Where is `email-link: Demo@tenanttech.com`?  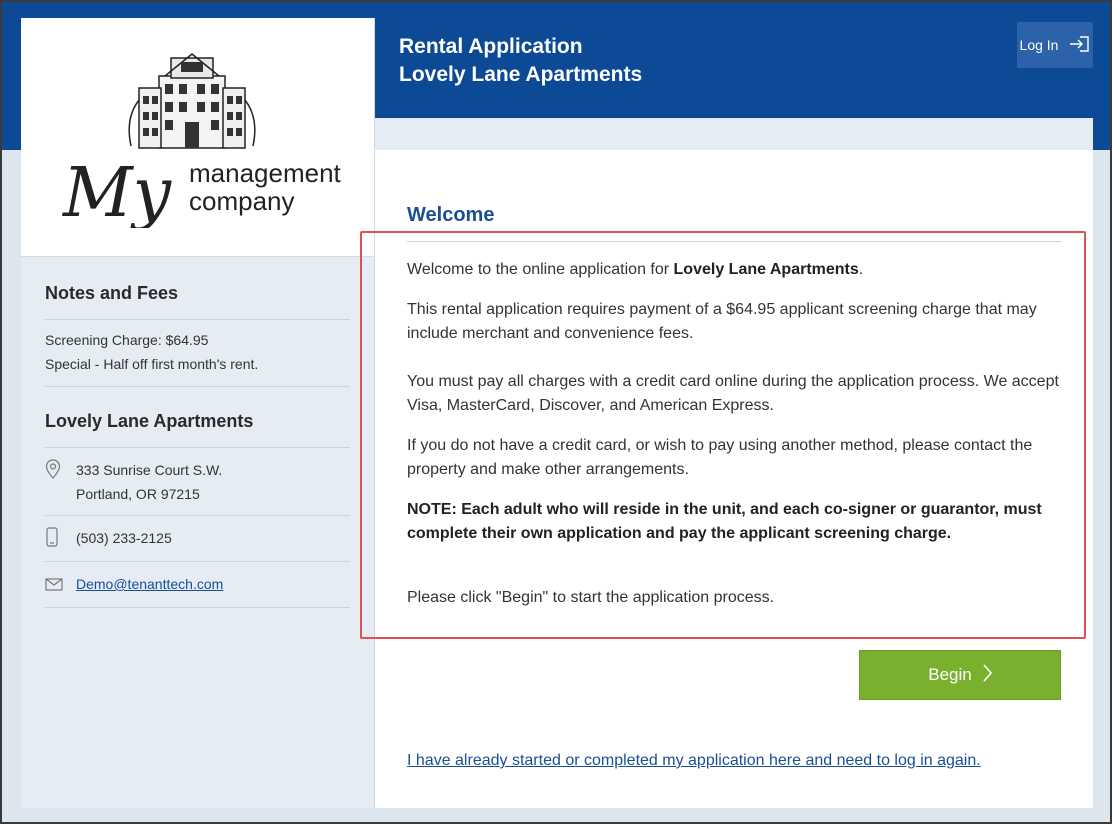 email-link: Demo@tenanttech.com is located at coordinates (149, 584).